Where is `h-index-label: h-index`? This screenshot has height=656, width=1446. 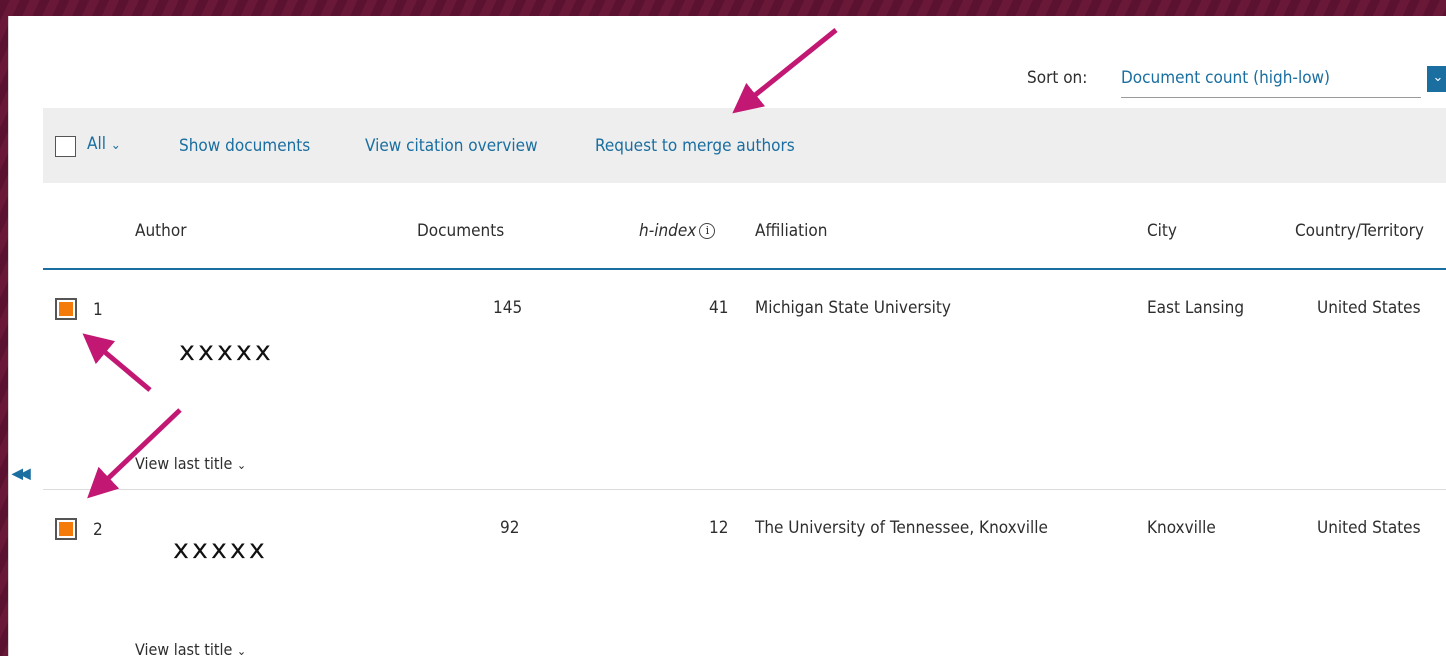 h-index-label: h-index is located at coordinates (668, 231).